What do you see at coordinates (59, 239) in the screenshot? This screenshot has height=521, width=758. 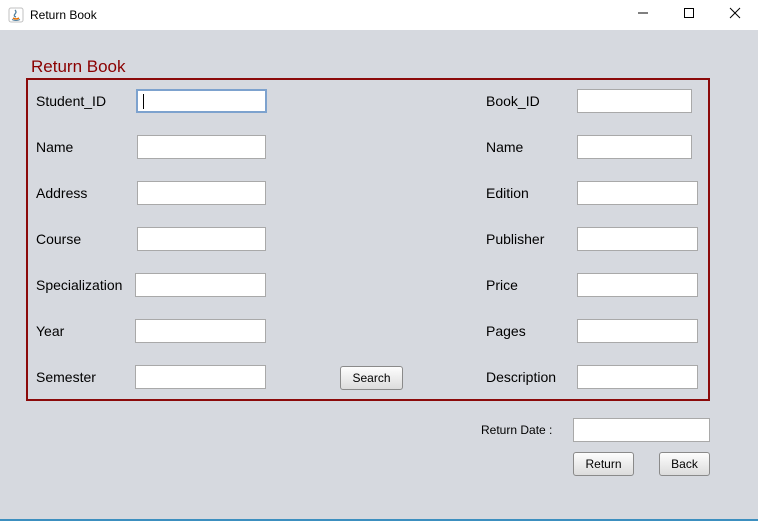 I see `course-label: Course` at bounding box center [59, 239].